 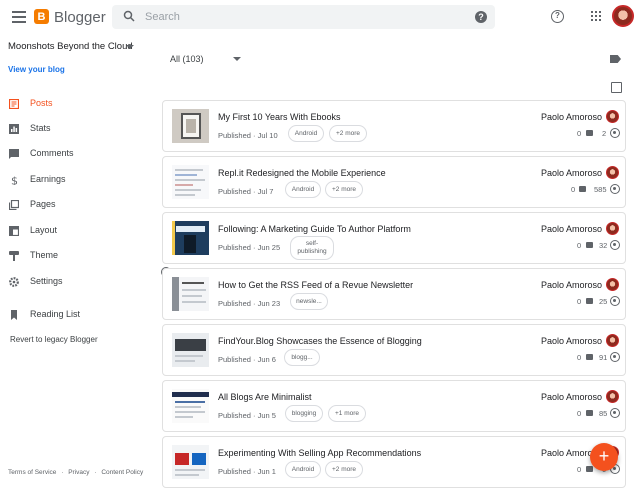 What do you see at coordinates (43, 204) in the screenshot?
I see `sidebar-item-label: Pages` at bounding box center [43, 204].